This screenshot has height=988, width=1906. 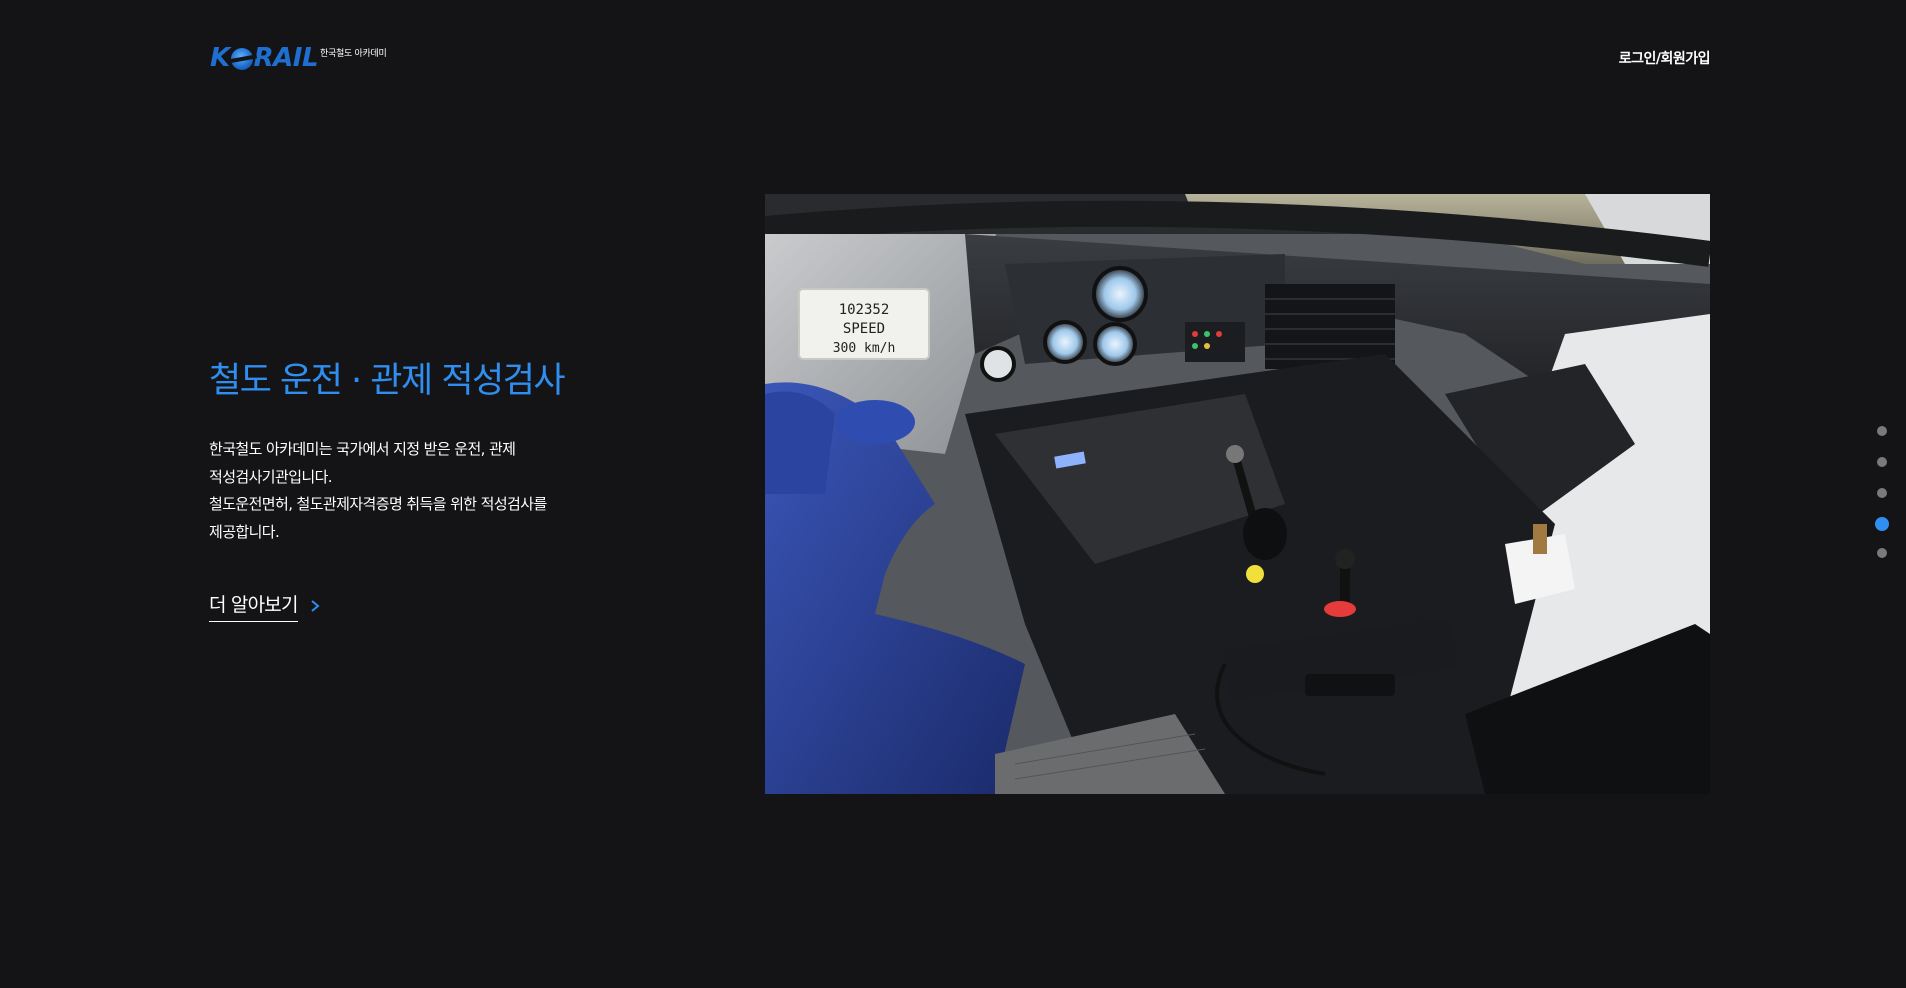 What do you see at coordinates (362, 449) in the screenshot?
I see `hero-description-line: 한국철도 아카데미는 국가에서 지정 받은 운전, 관제` at bounding box center [362, 449].